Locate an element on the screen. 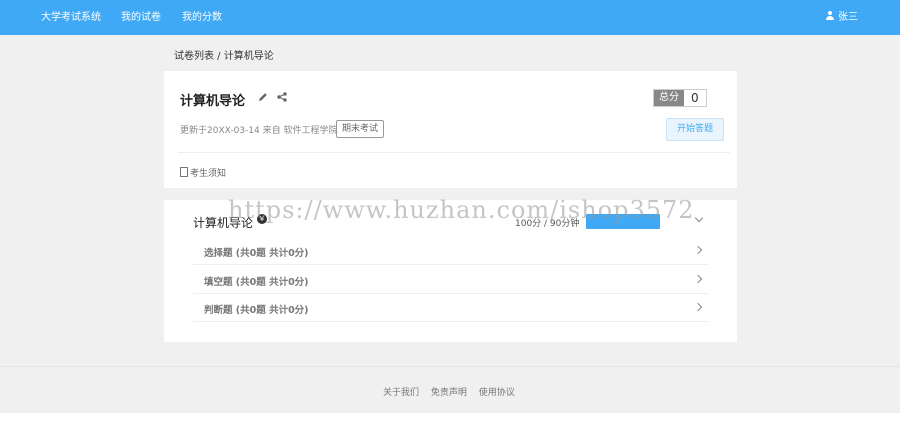  chevron-down-icon is located at coordinates (699, 218).